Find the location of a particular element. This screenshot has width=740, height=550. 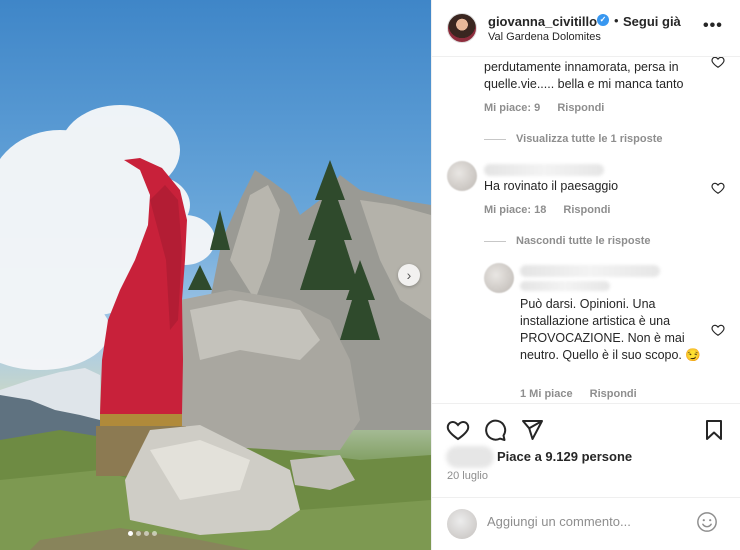

likes-count: Piace a 9.129 persone is located at coordinates (564, 456).